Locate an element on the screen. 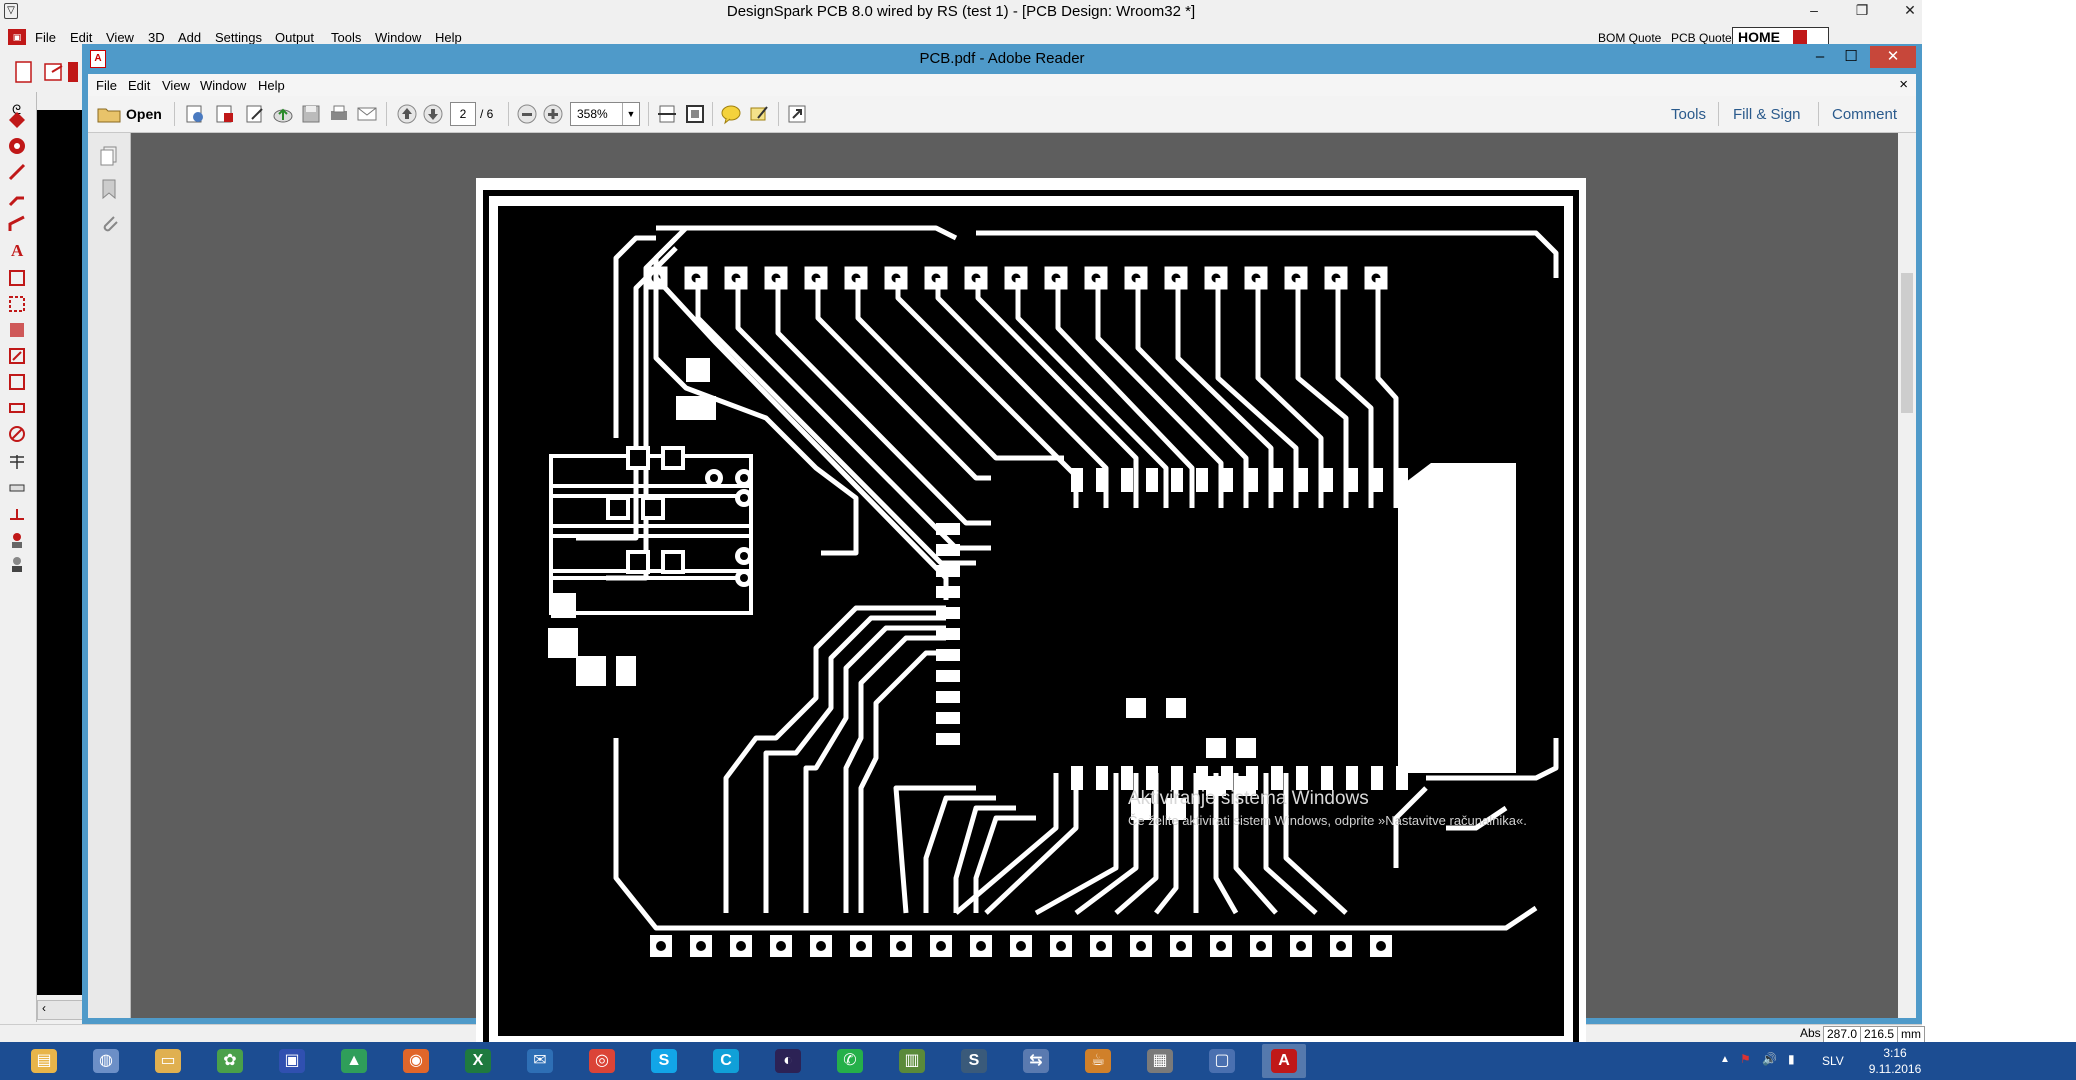  add-copper-icon is located at coordinates (17, 330).